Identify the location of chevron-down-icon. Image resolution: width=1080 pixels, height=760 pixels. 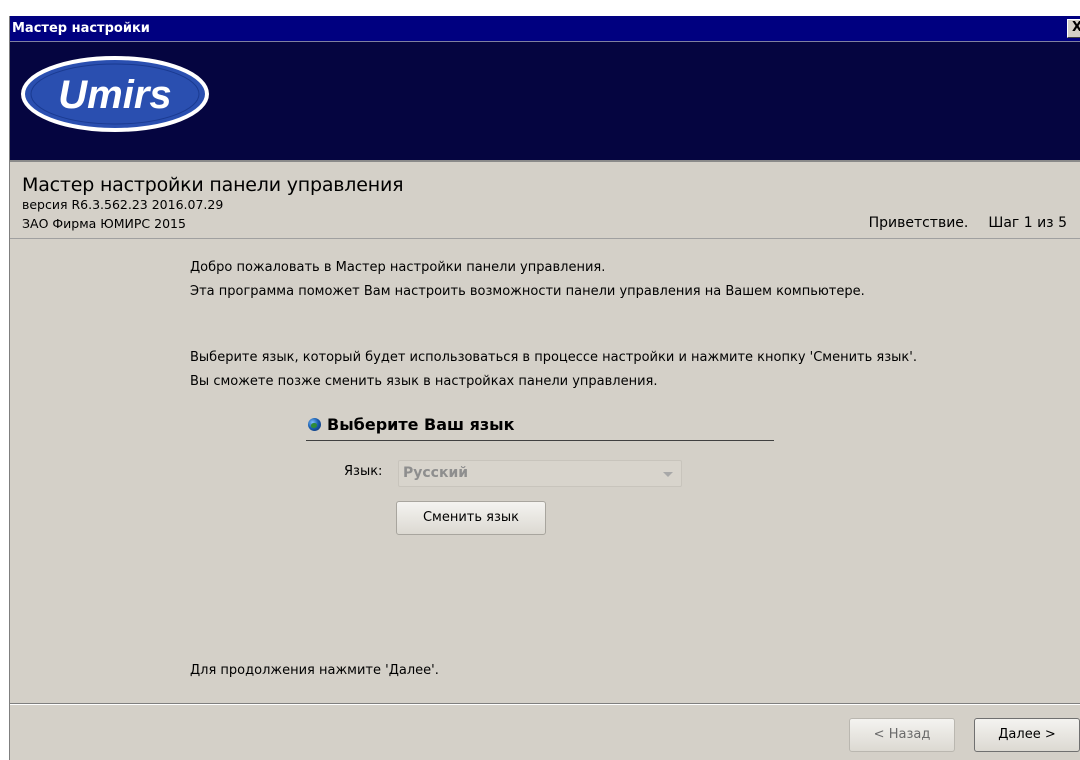
(668, 474).